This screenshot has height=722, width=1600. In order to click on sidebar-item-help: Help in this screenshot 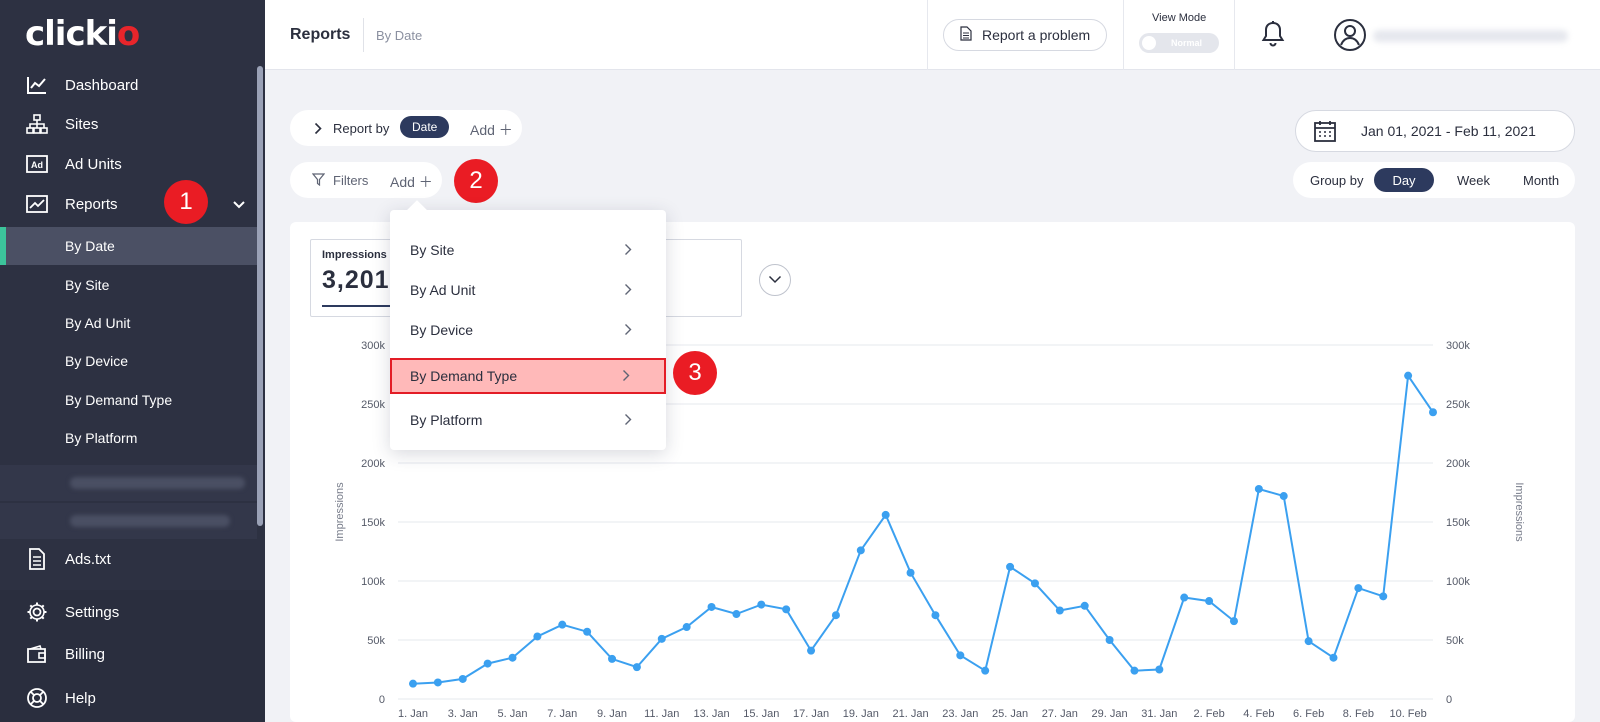, I will do `click(131, 698)`.